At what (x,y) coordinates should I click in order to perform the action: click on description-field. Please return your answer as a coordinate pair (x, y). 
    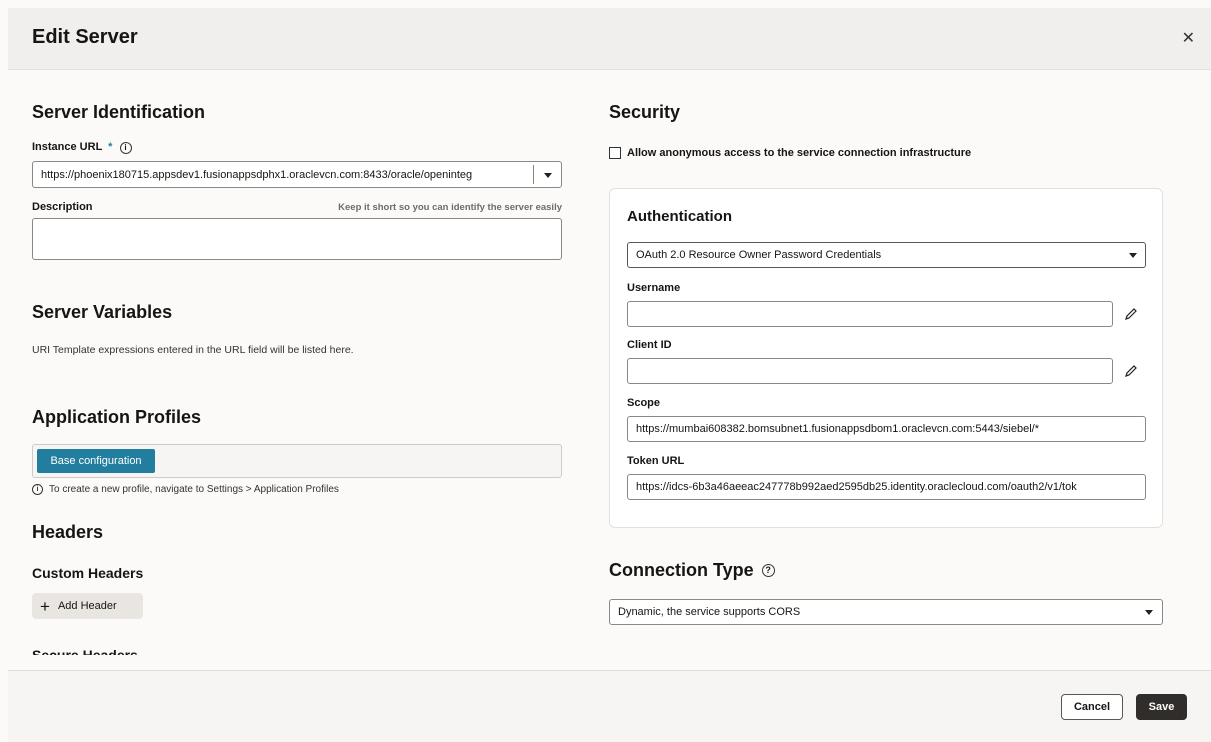
    Looking at the image, I should click on (297, 239).